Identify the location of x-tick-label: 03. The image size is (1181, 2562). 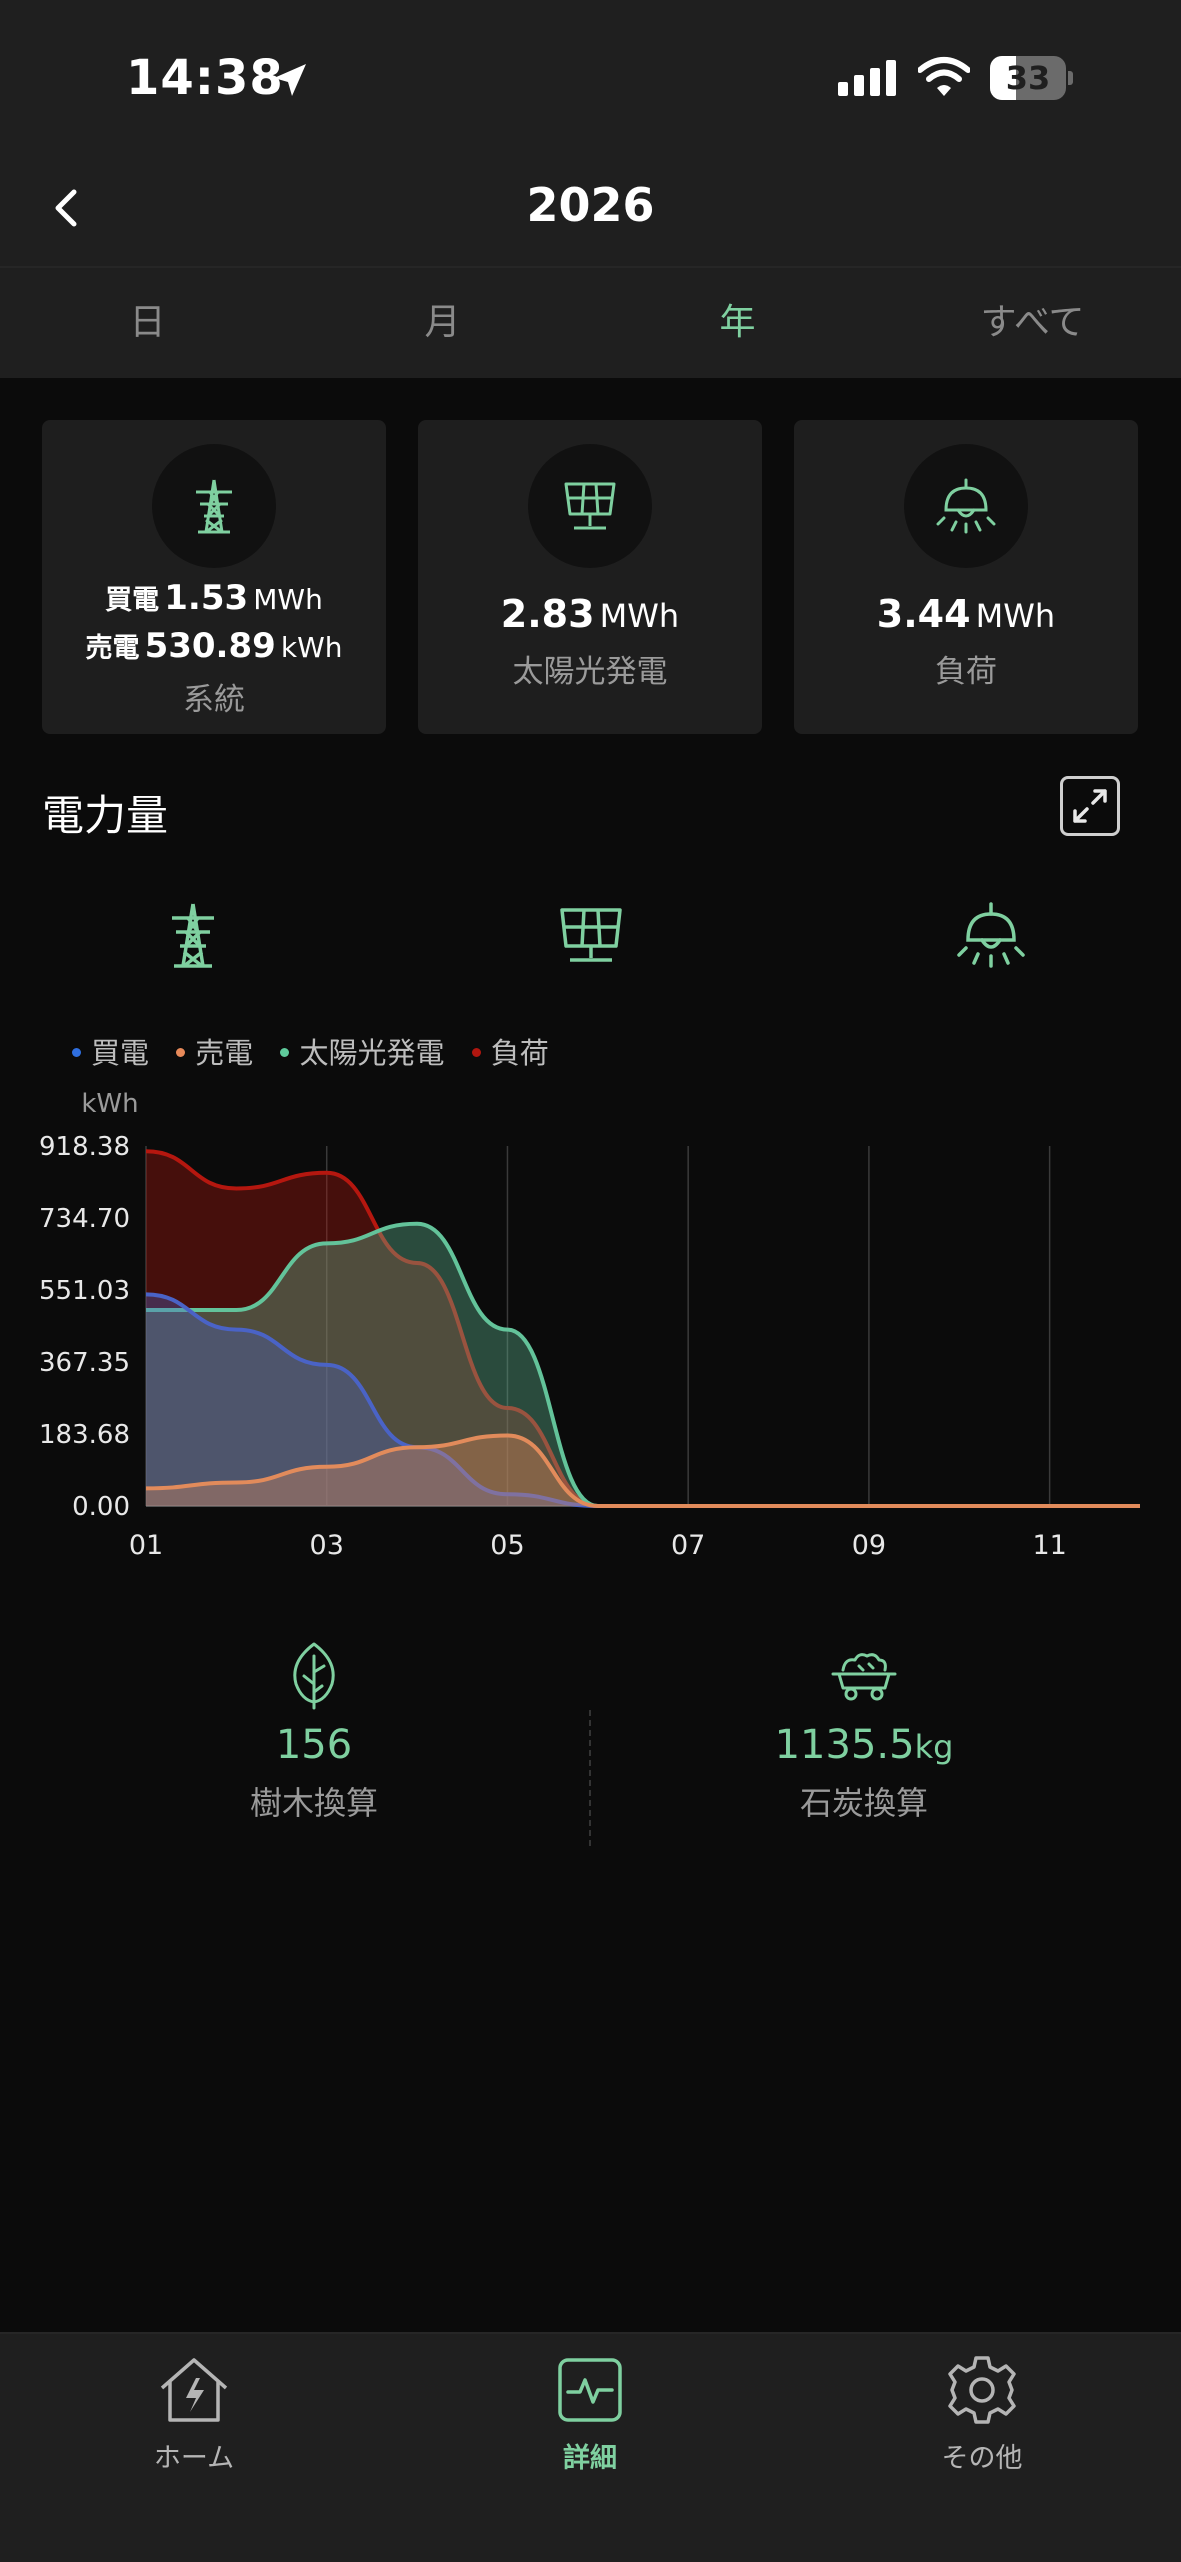
(327, 1545).